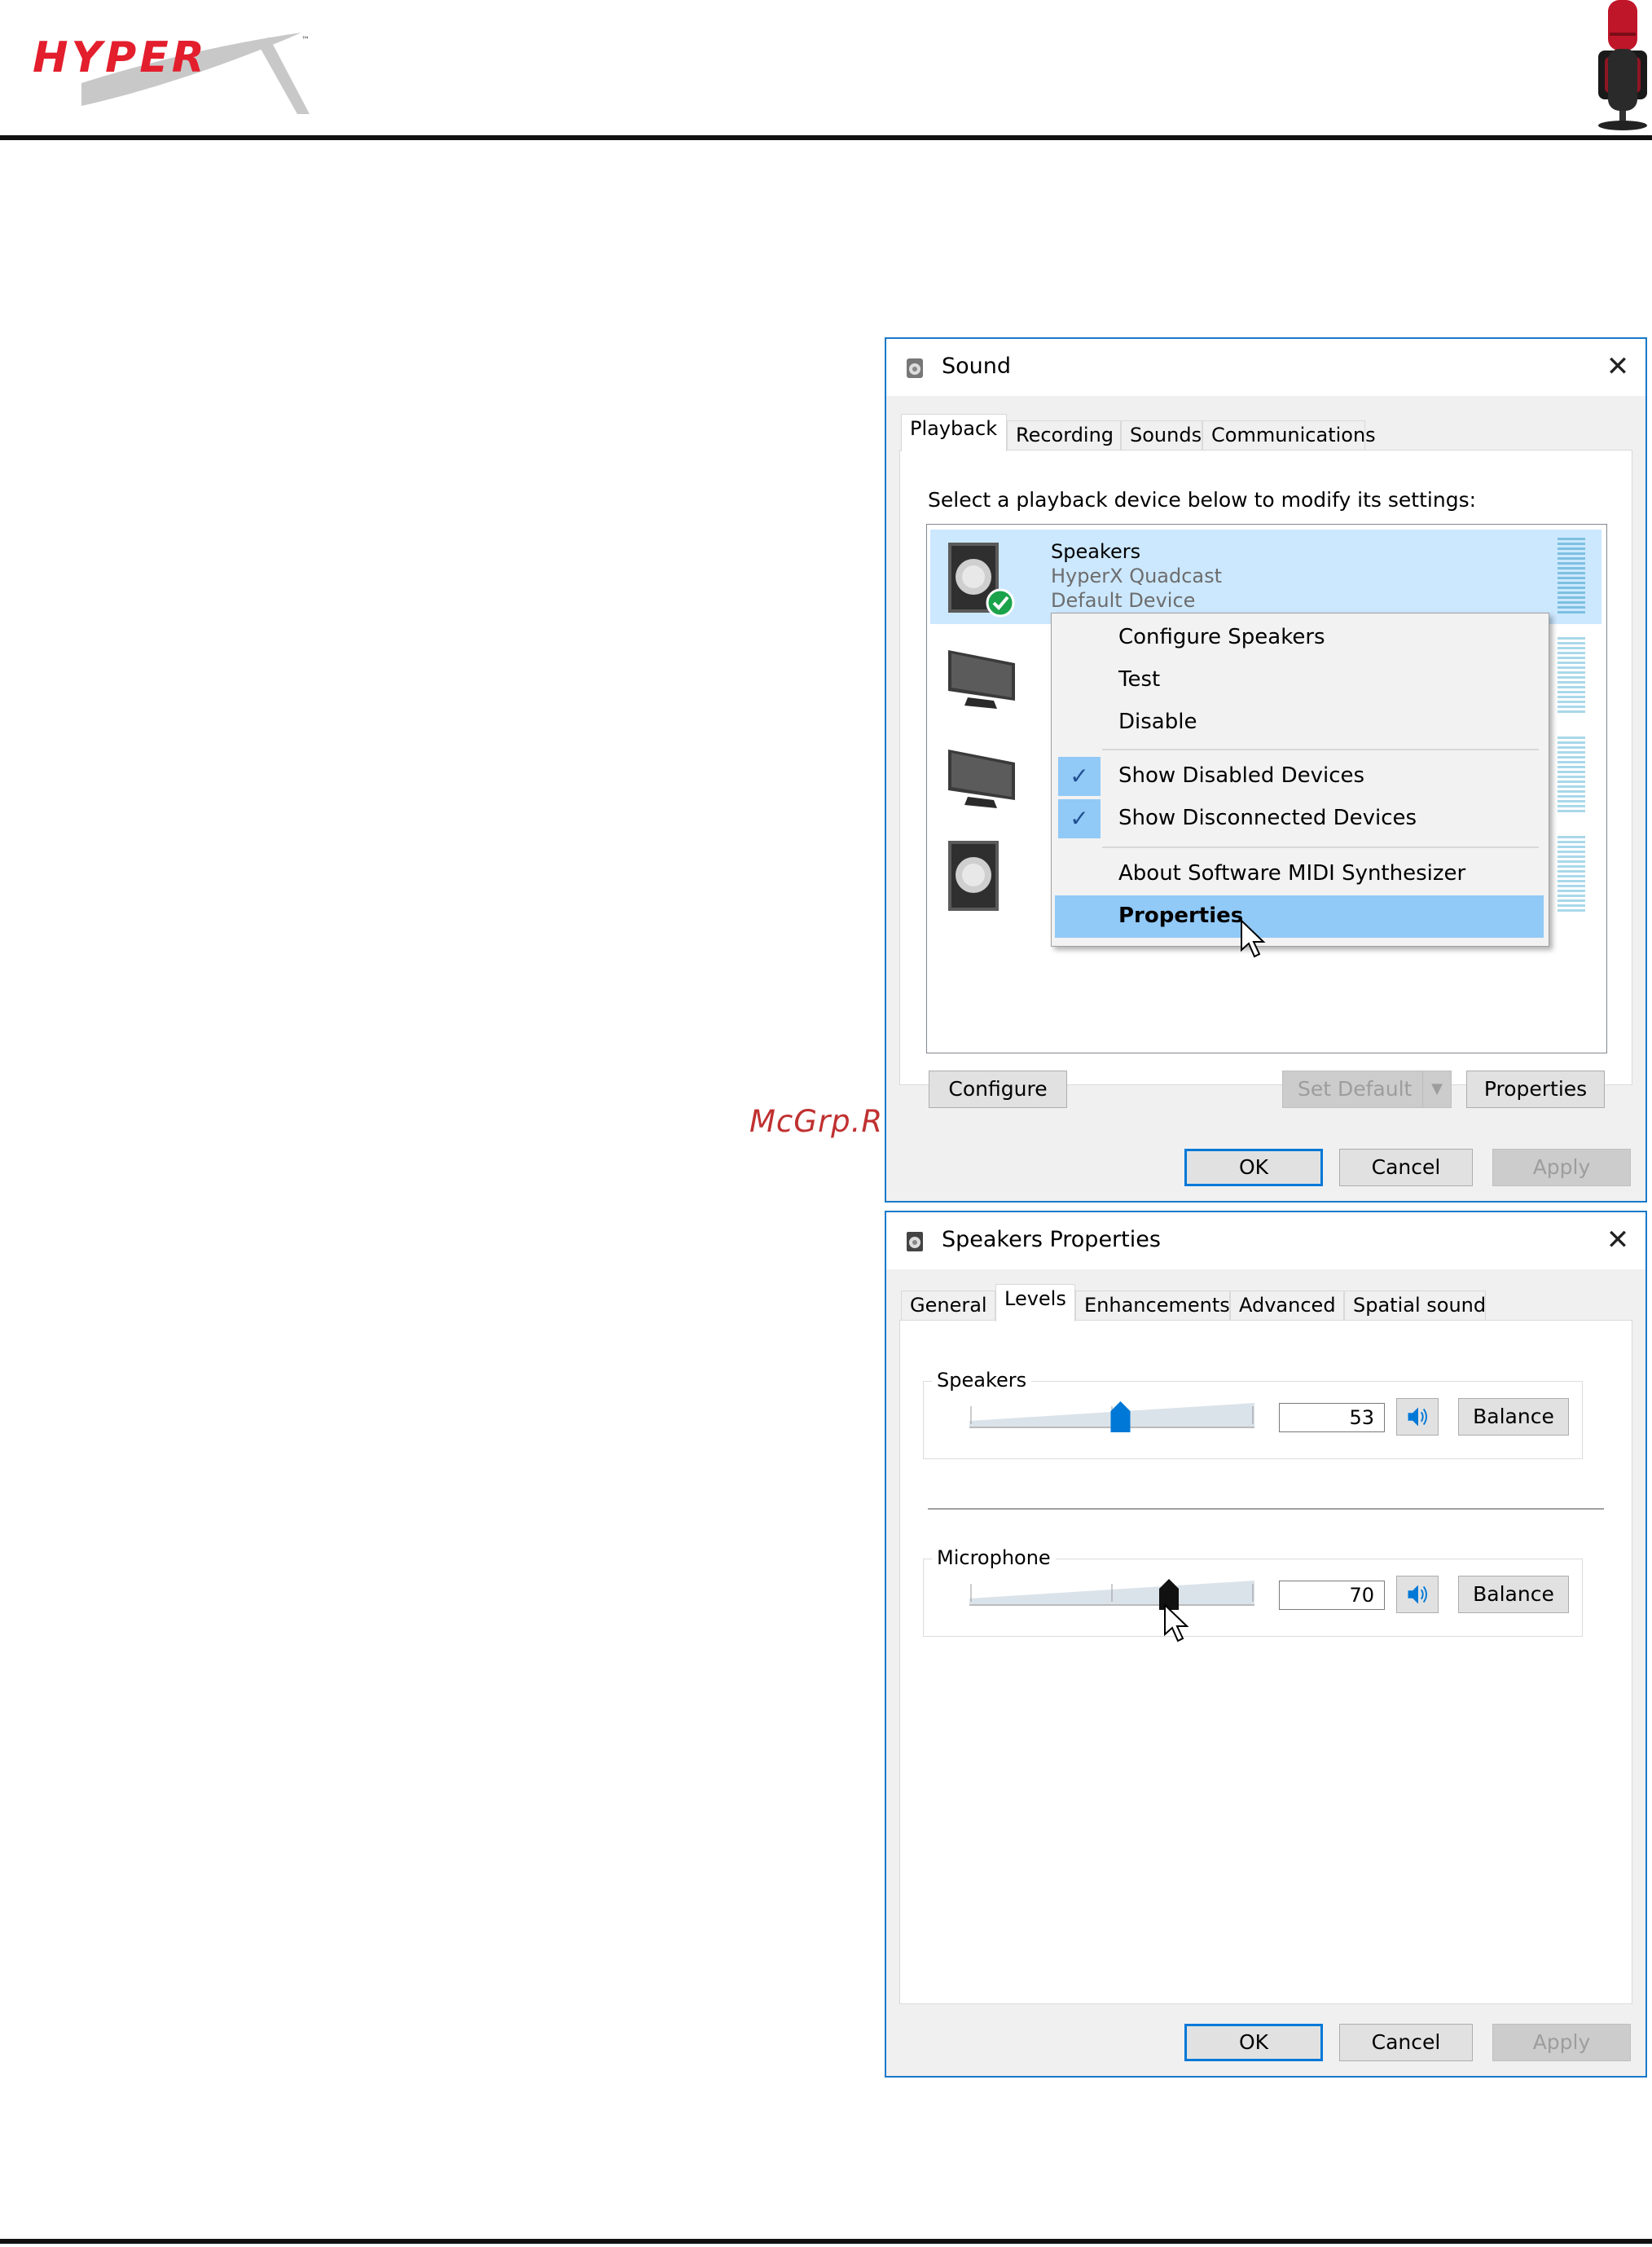  I want to click on microphone-group-label: Microphone, so click(994, 1557).